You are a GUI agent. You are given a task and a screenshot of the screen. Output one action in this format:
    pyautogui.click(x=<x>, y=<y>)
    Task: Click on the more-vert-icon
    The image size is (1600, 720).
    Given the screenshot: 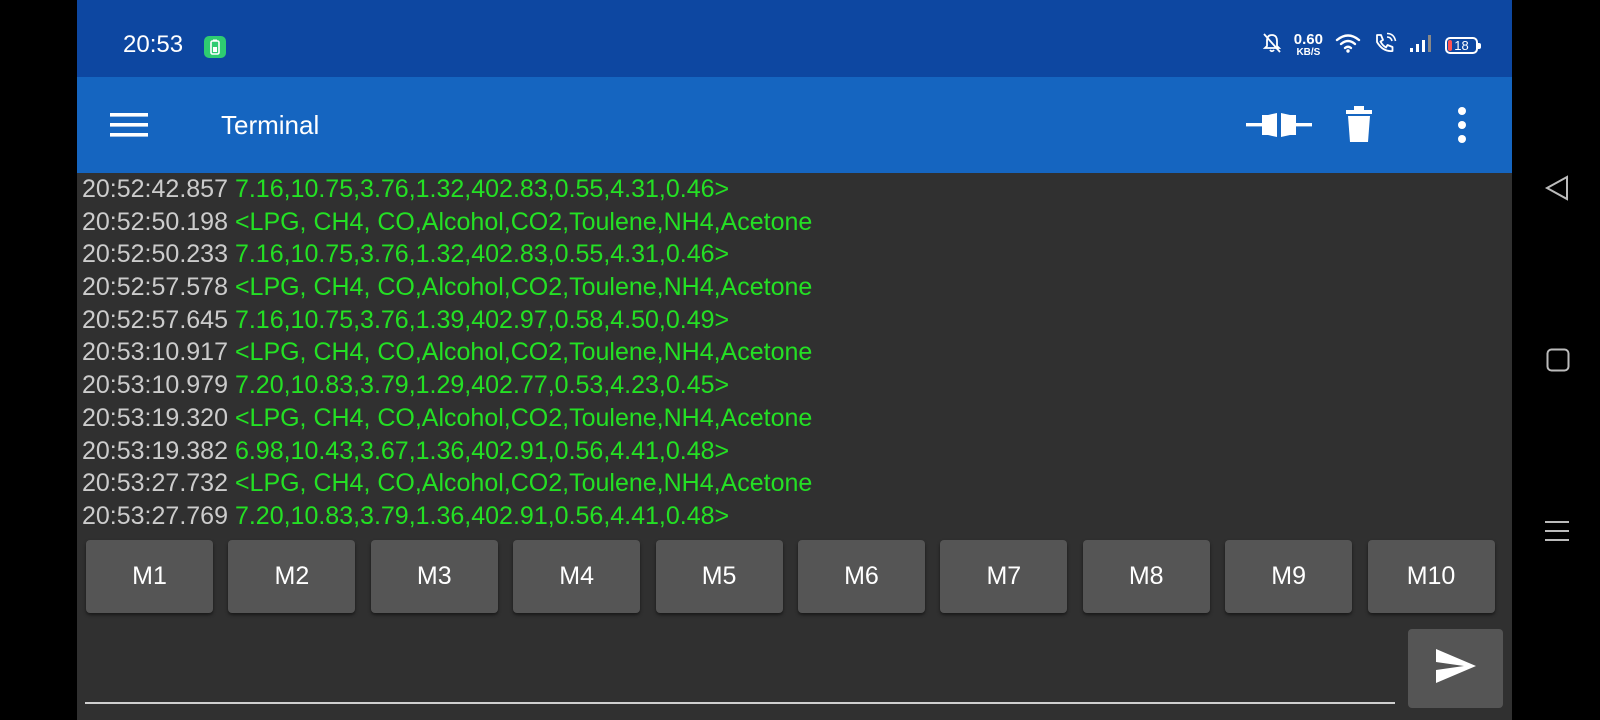 What is the action you would take?
    pyautogui.click(x=1462, y=130)
    